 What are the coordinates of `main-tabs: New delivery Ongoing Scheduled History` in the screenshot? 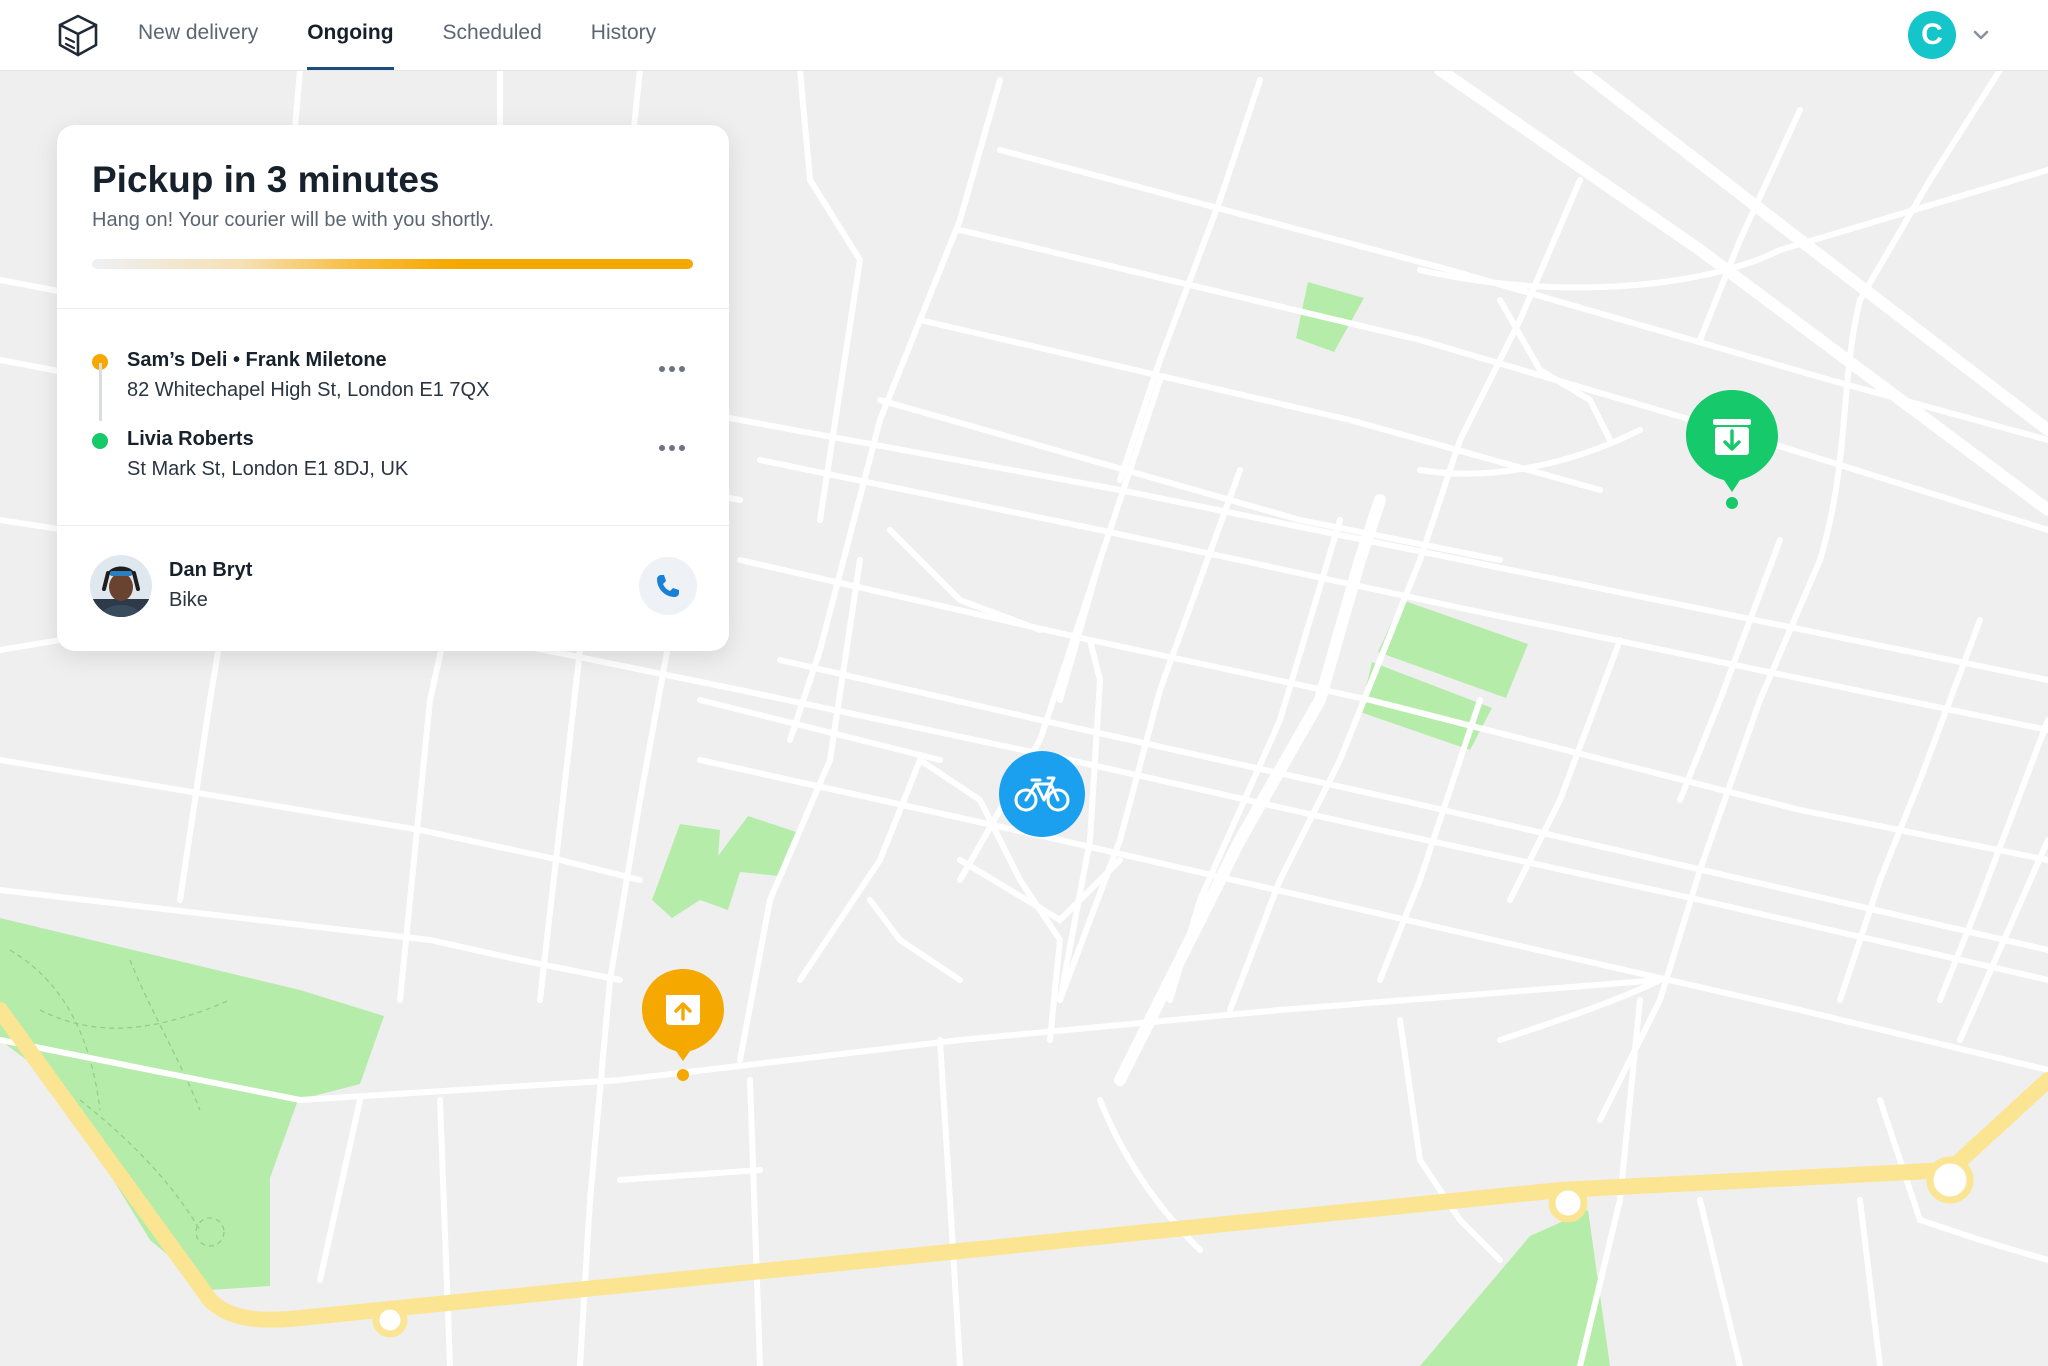 It's located at (397, 35).